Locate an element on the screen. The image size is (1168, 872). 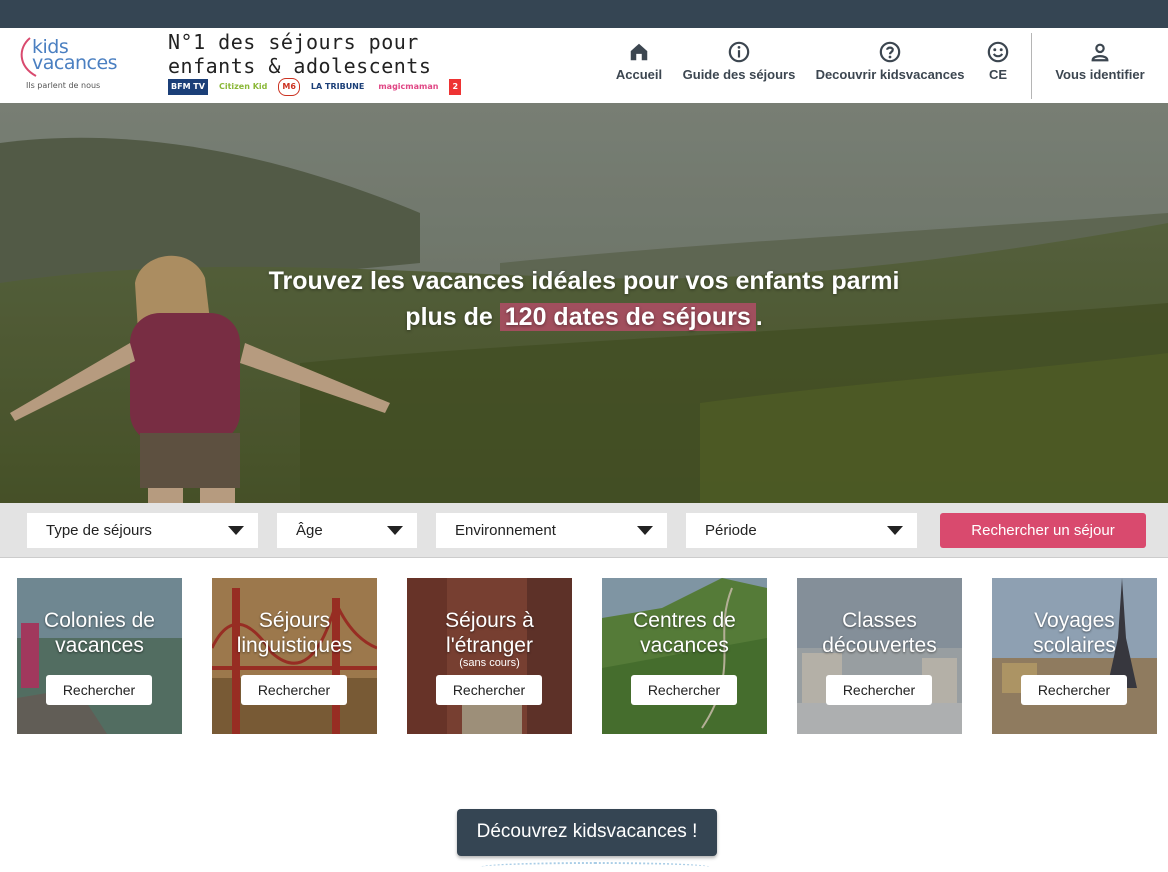
kidsvacances-logo: kids vacances Ils parlent de nous is located at coordinates (71, 63).